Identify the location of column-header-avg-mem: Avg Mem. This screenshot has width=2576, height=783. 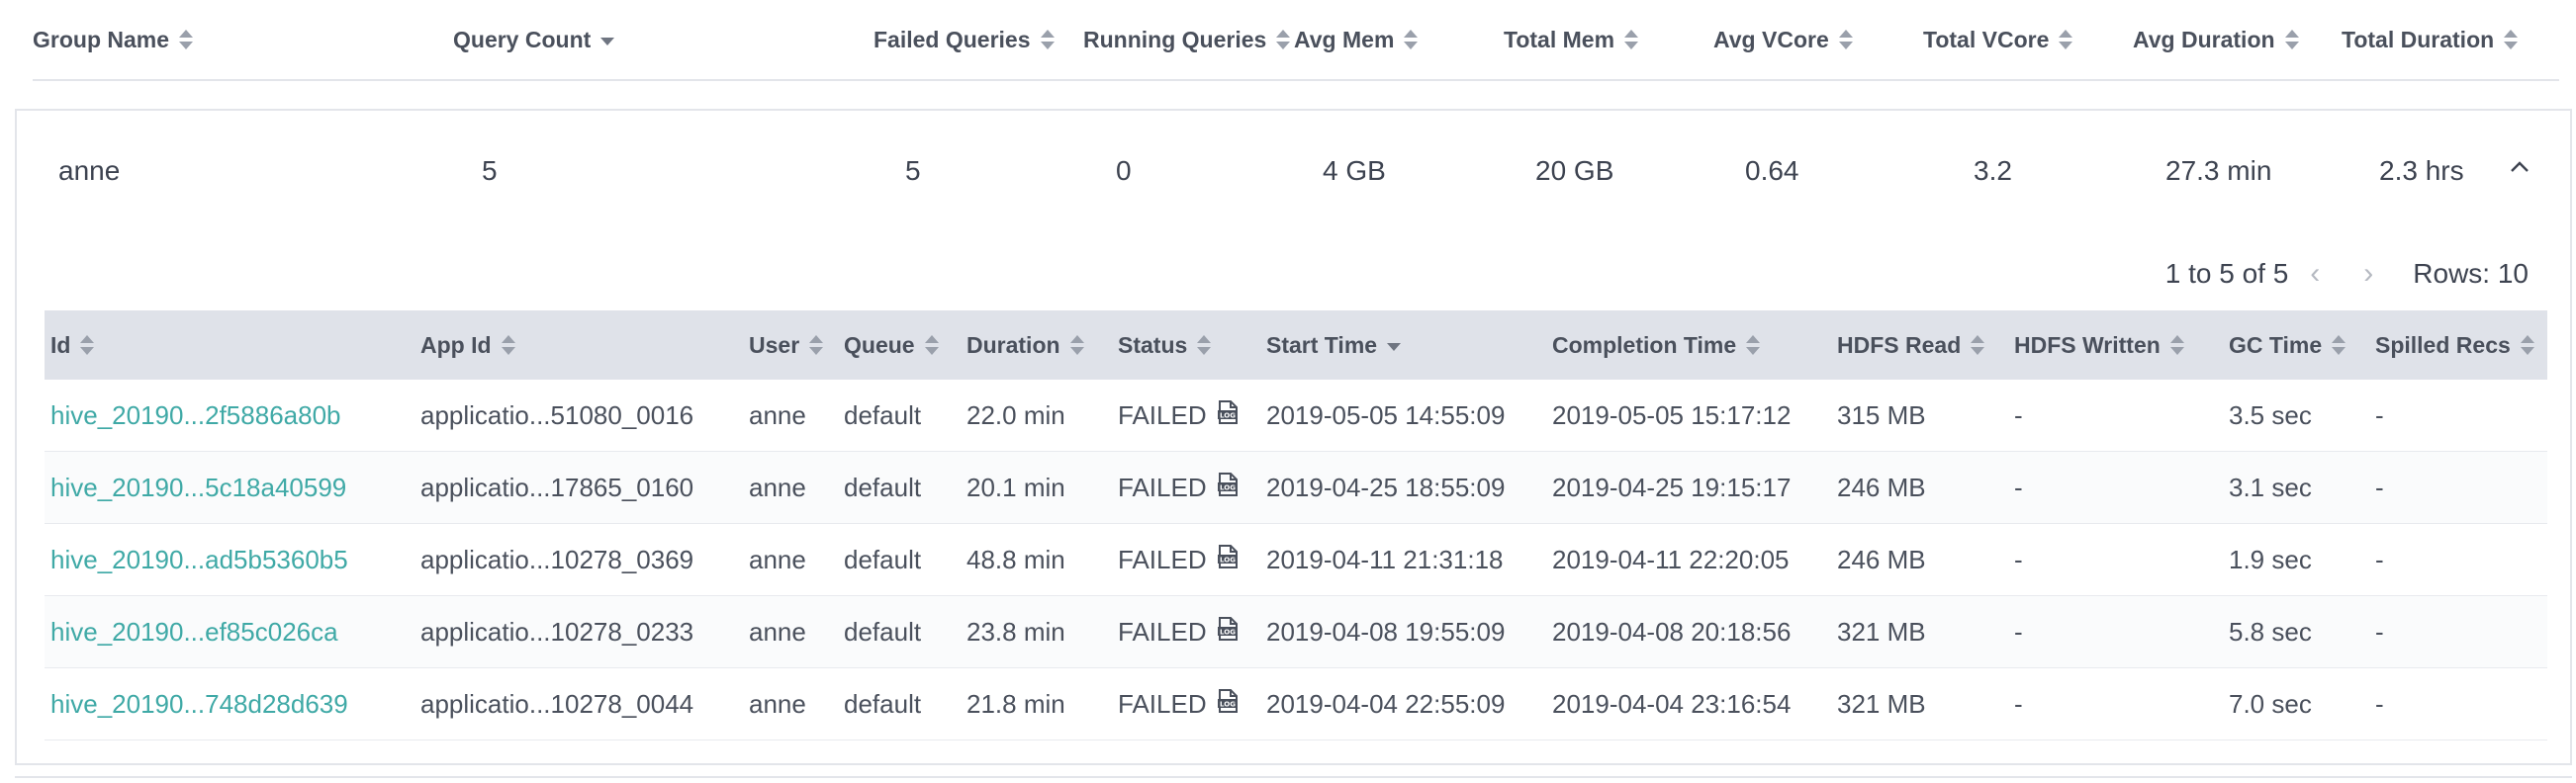
(1357, 39).